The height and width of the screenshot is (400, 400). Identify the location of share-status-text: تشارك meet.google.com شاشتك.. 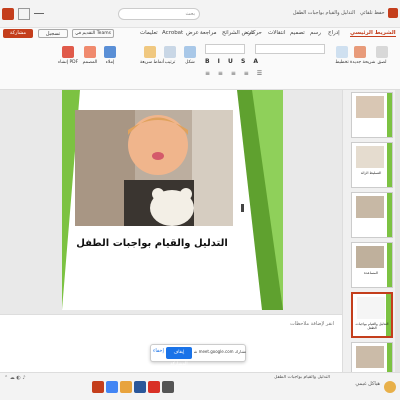
(220, 351).